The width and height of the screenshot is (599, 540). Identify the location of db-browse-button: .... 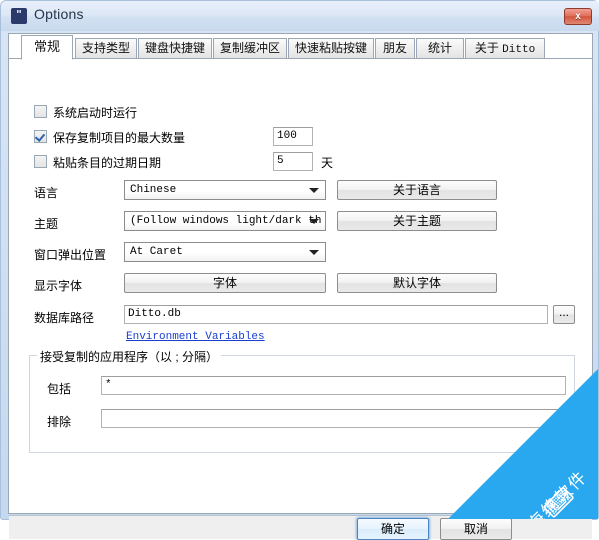
(564, 314).